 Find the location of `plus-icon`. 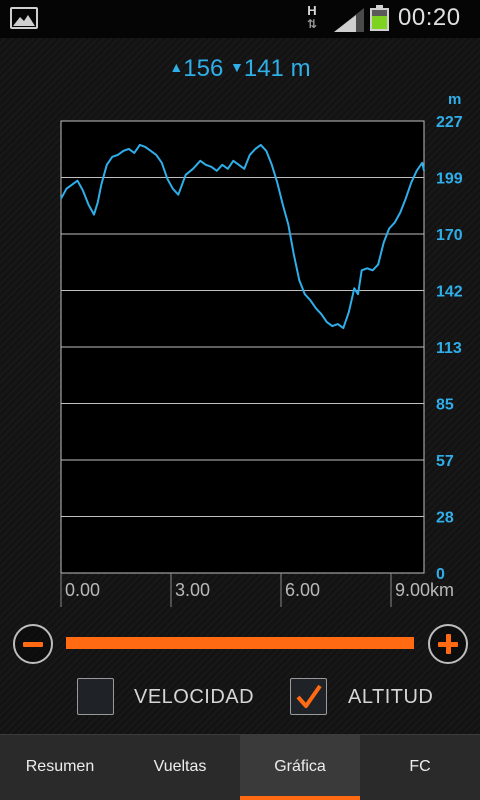

plus-icon is located at coordinates (448, 644).